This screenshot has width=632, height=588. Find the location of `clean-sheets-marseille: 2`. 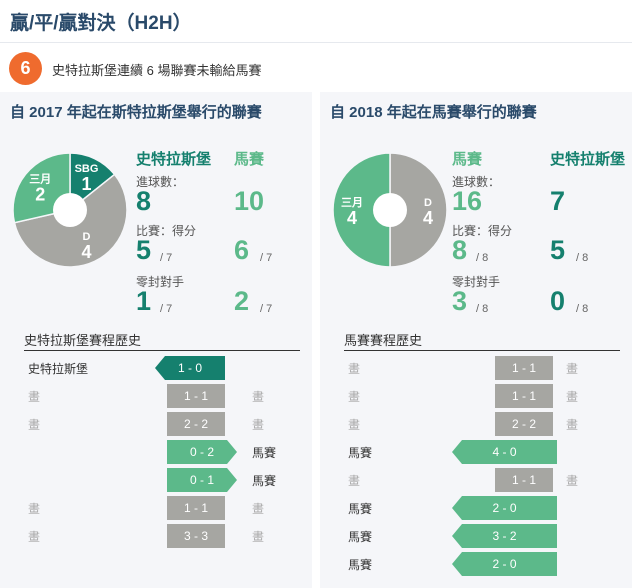

clean-sheets-marseille: 2 is located at coordinates (242, 301).